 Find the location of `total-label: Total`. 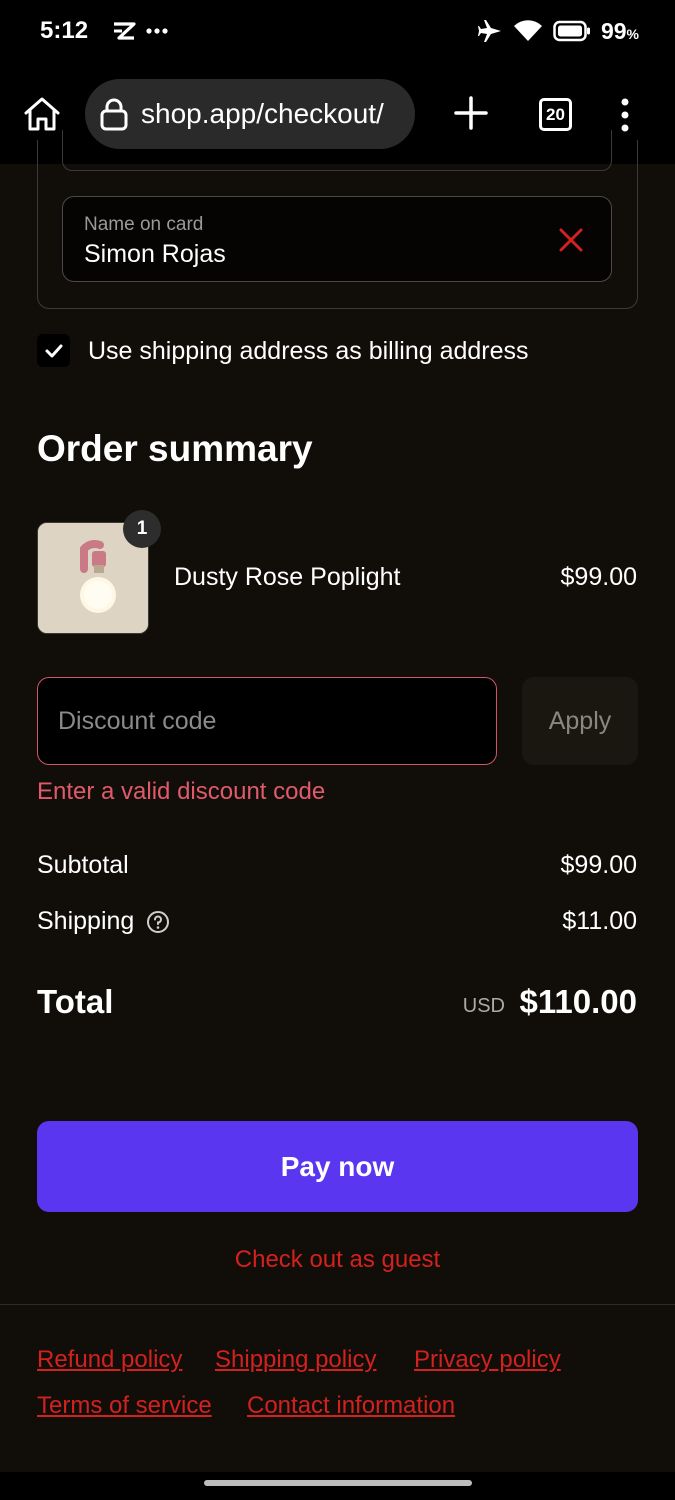

total-label: Total is located at coordinates (75, 1001).